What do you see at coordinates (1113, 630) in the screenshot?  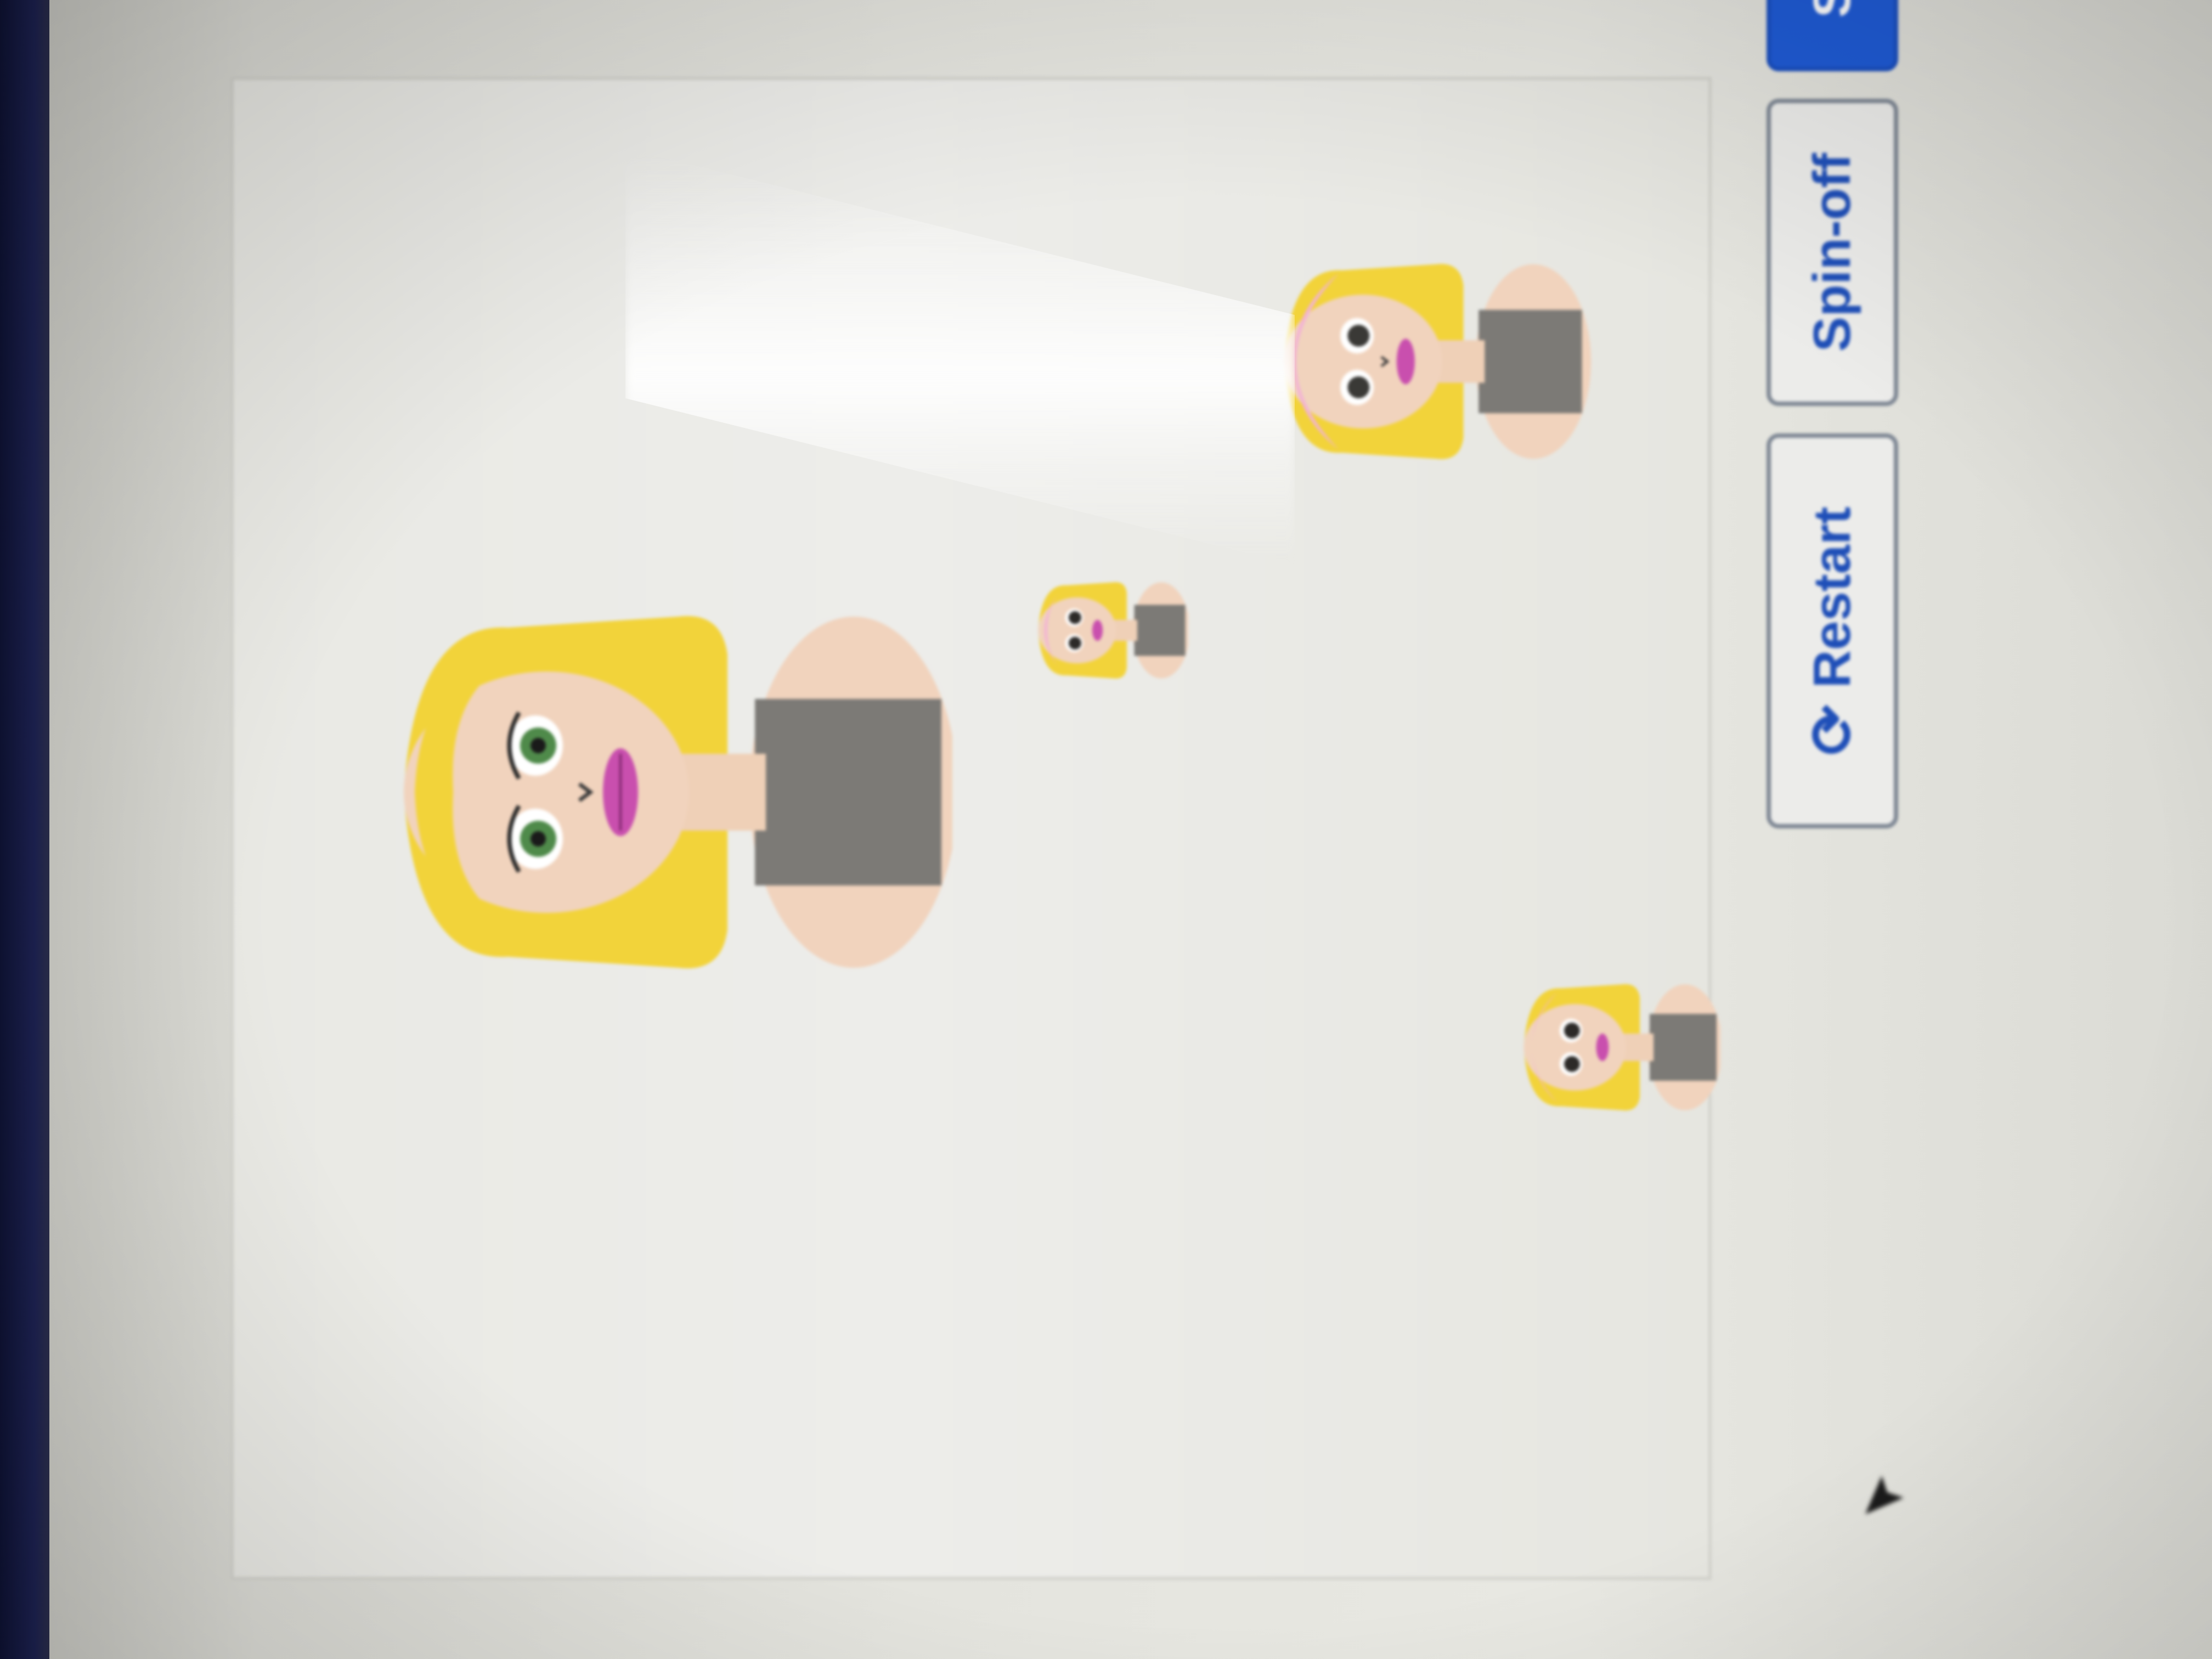 I see `small-avatar-1-figure` at bounding box center [1113, 630].